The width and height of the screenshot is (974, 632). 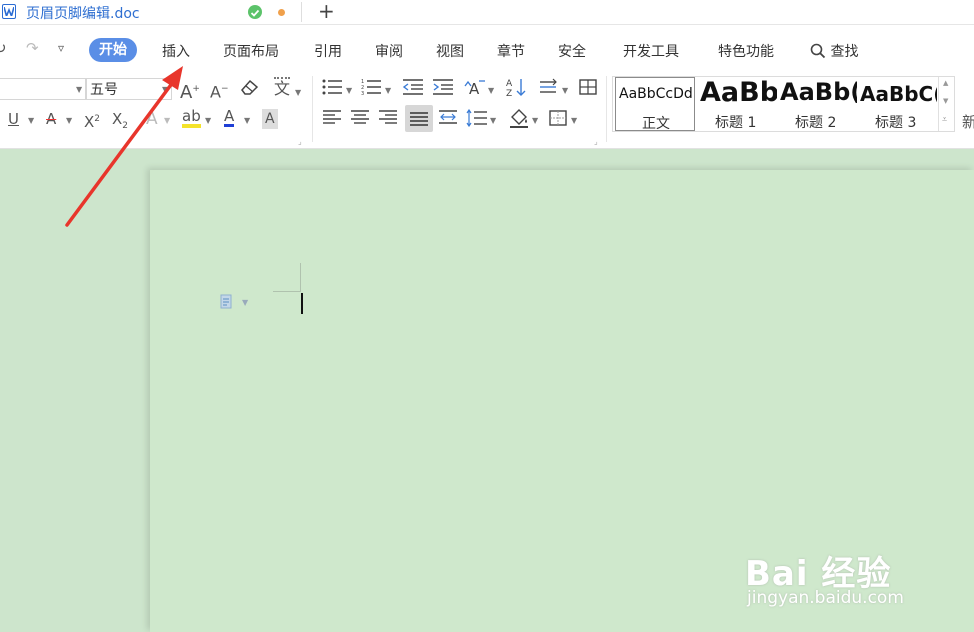 I want to click on tab-divider, so click(x=301, y=12).